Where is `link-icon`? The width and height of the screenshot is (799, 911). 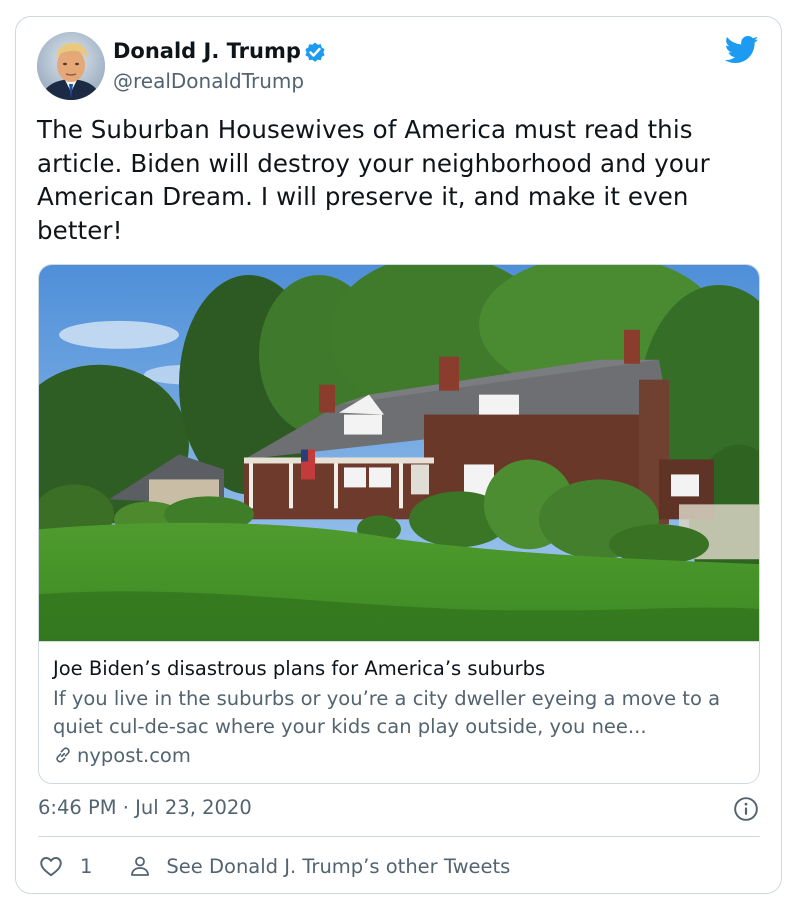 link-icon is located at coordinates (63, 755).